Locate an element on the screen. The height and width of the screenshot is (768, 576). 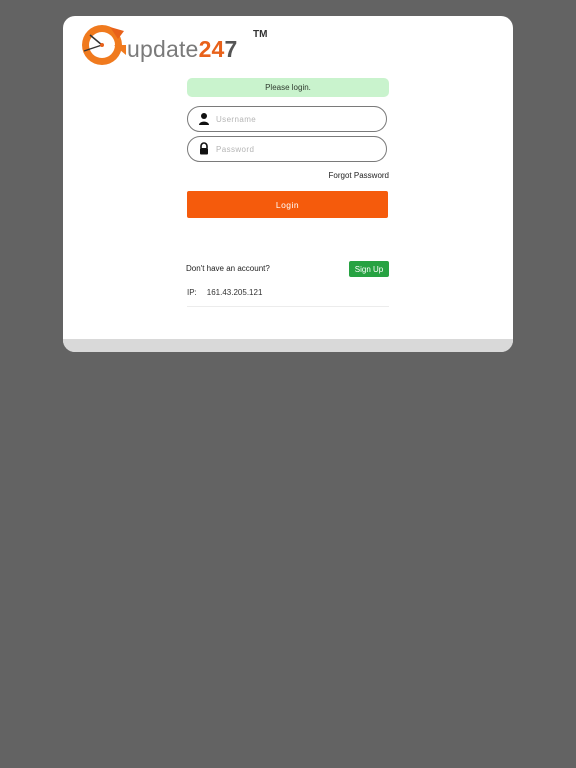
sign-up-button: Sign Up is located at coordinates (369, 269).